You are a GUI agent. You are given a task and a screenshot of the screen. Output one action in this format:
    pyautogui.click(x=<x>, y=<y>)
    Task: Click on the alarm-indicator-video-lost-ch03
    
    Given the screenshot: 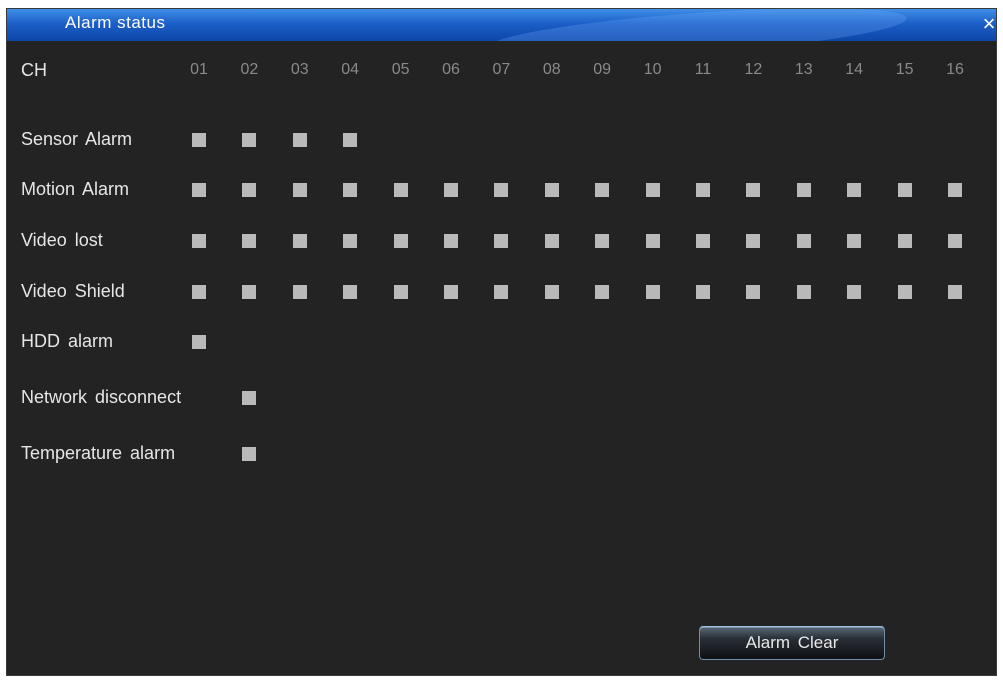 What is the action you would take?
    pyautogui.click(x=299, y=241)
    